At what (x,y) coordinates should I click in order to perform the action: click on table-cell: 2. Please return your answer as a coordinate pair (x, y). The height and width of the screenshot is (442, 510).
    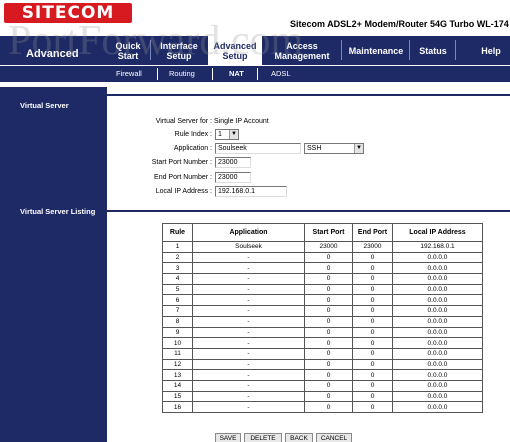
    Looking at the image, I should click on (177, 257).